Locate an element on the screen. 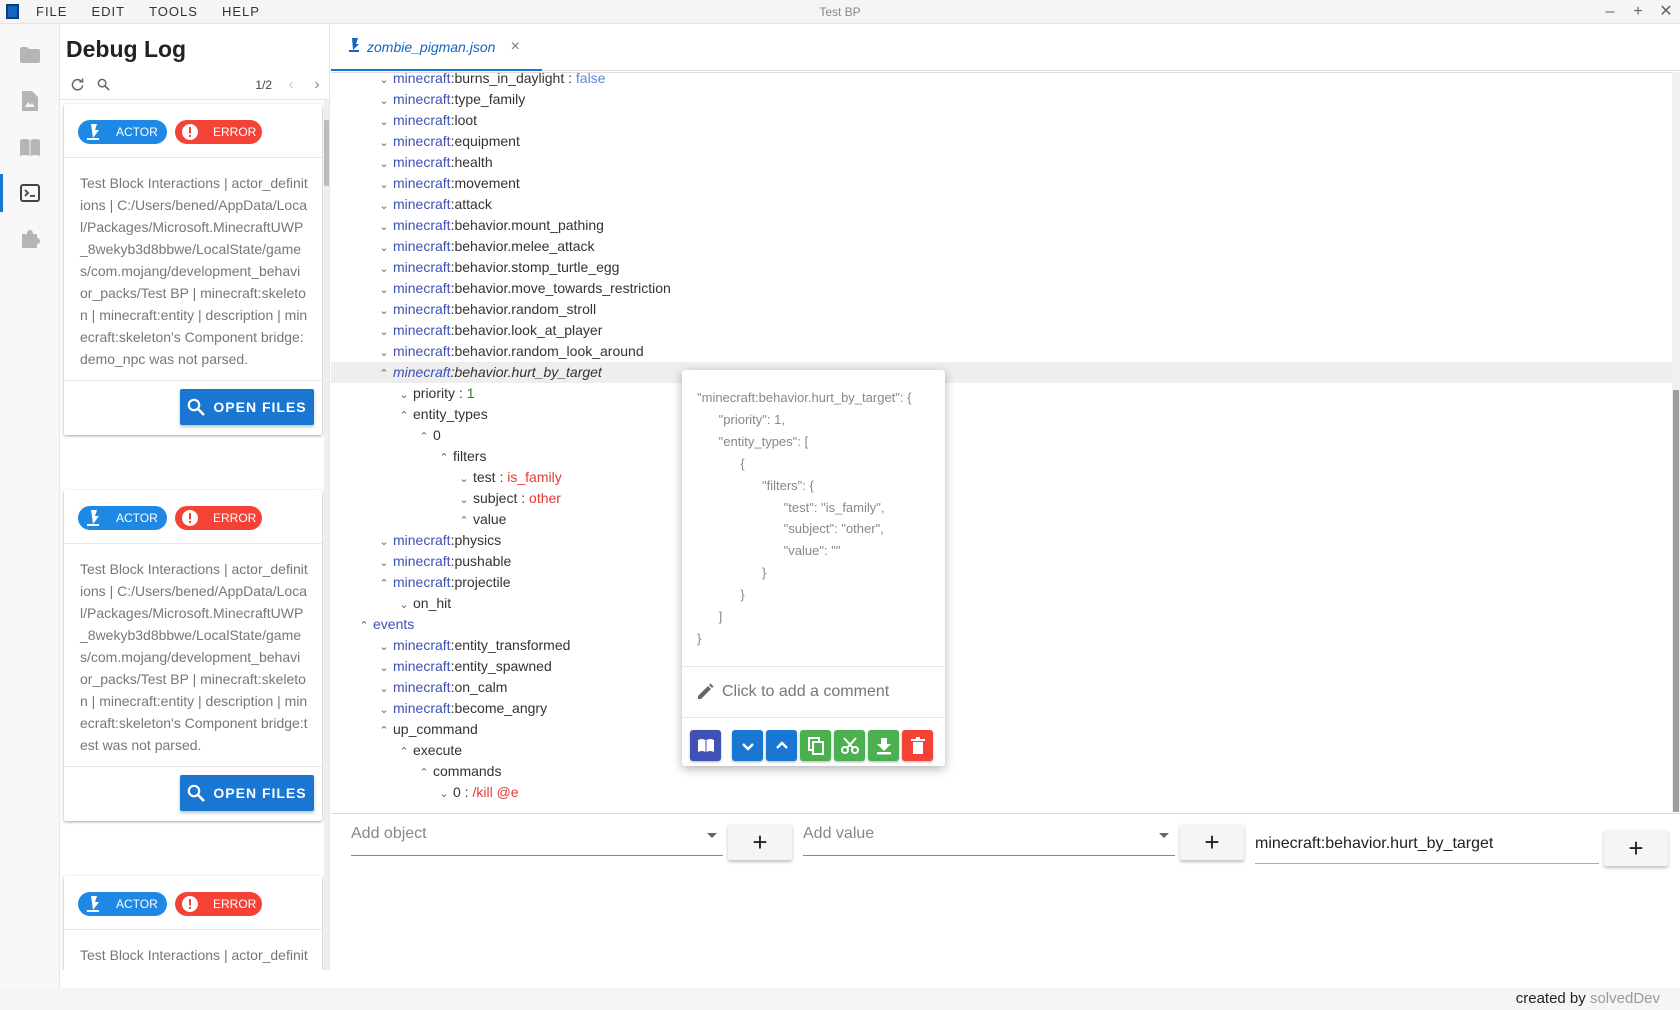  tree-node: ⌄ minecraft:attack is located at coordinates (1001, 204).